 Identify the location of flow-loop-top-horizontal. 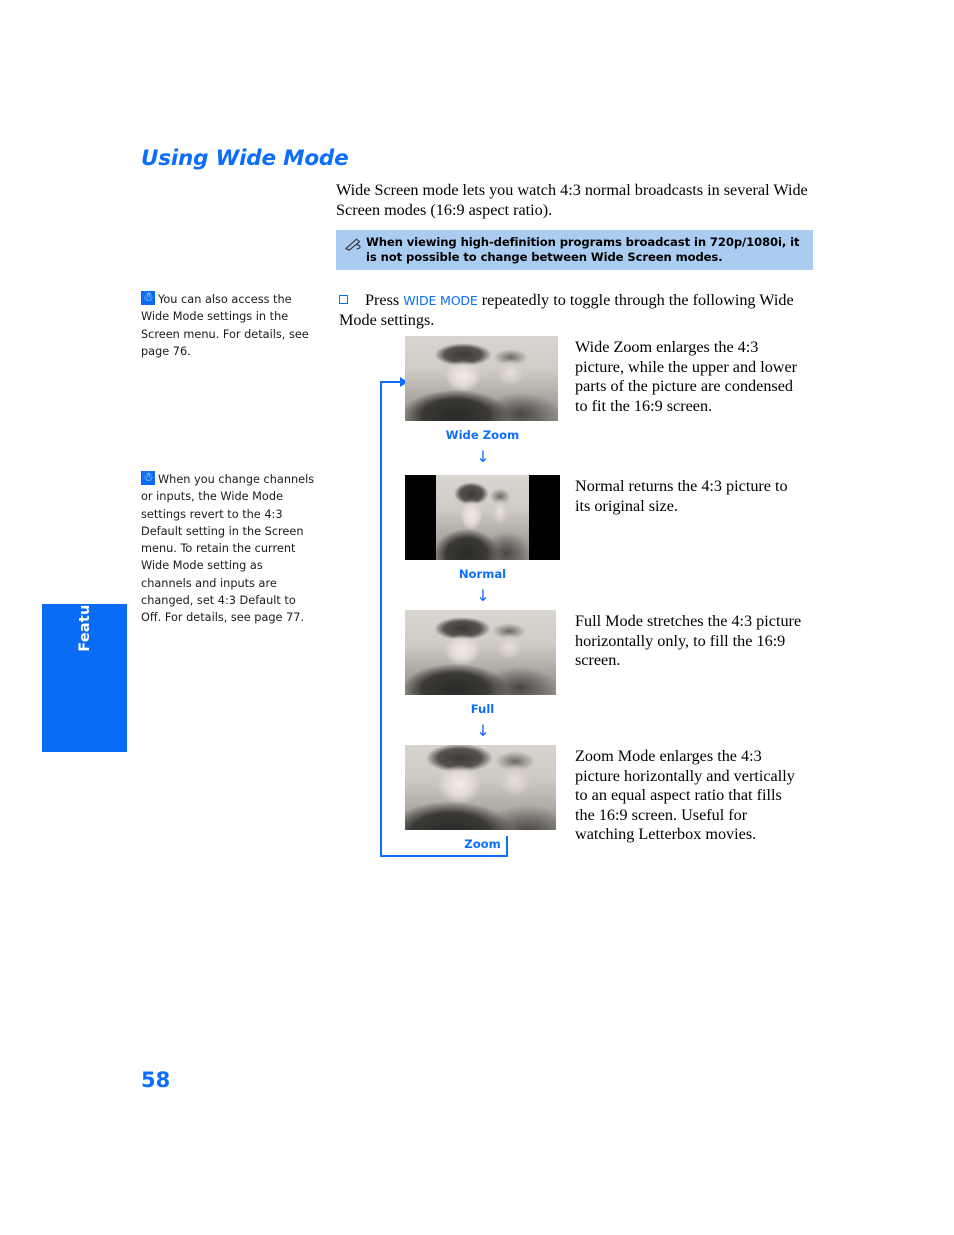
(391, 382).